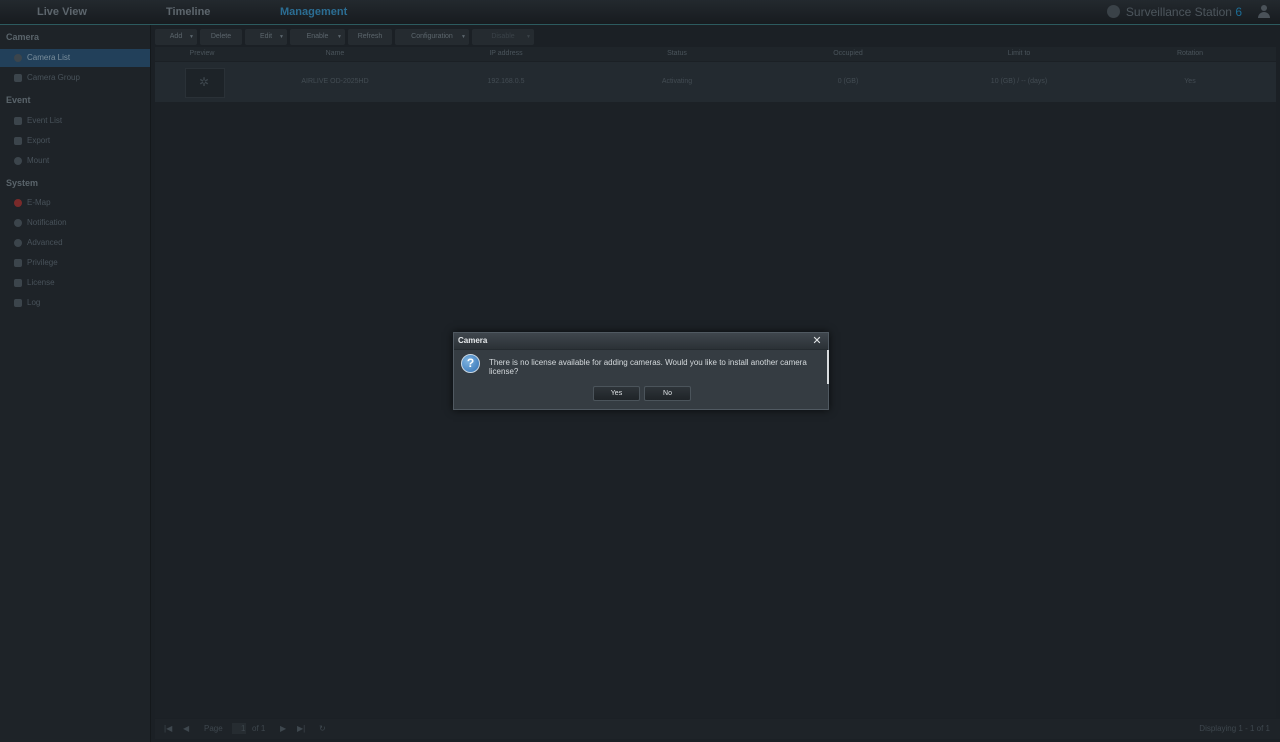  What do you see at coordinates (641, 341) in the screenshot?
I see `dialog-title-bar: Camera ✕` at bounding box center [641, 341].